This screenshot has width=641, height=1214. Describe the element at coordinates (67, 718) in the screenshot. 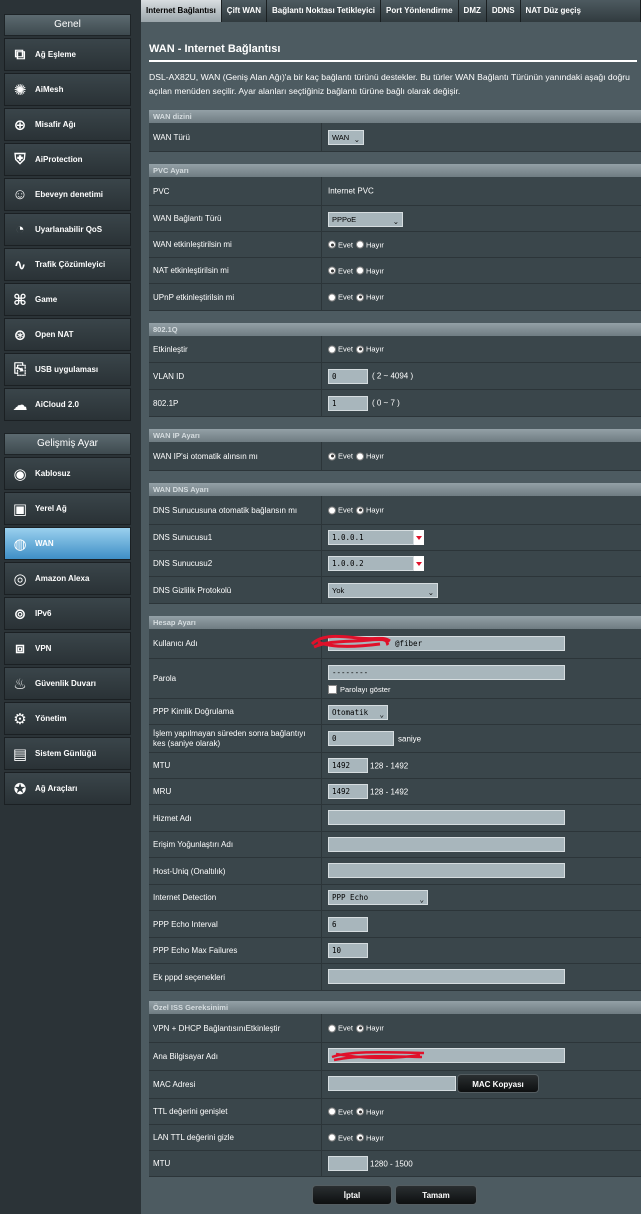

I see `sidebar-item-admin-gear: ⚙ Yönetim` at that location.